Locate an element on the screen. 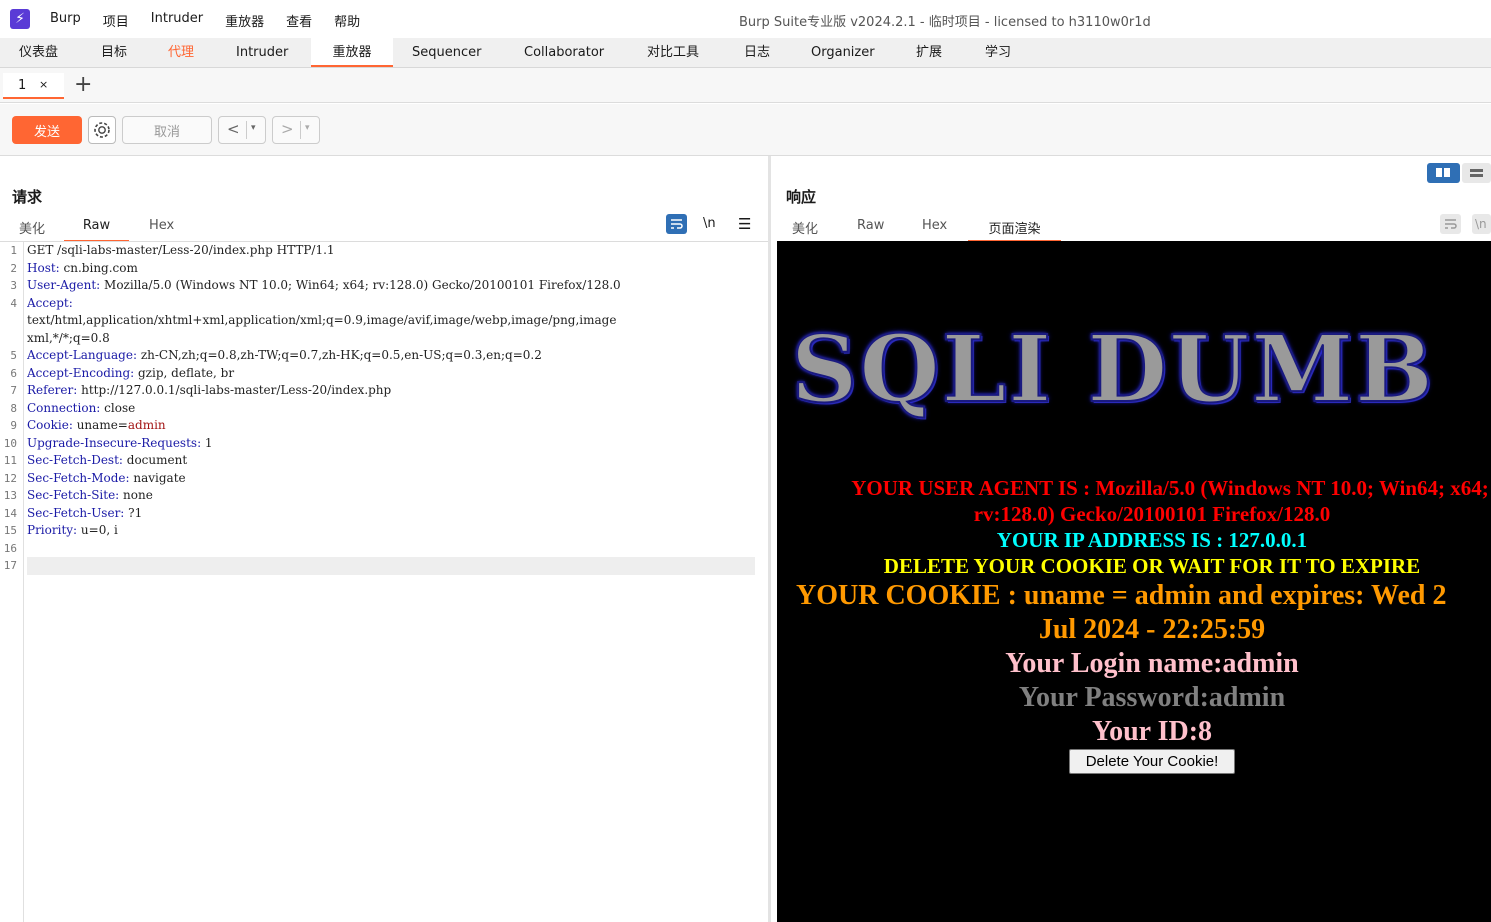 This screenshot has height=922, width=1491. tab-intruder: Intruder is located at coordinates (262, 52).